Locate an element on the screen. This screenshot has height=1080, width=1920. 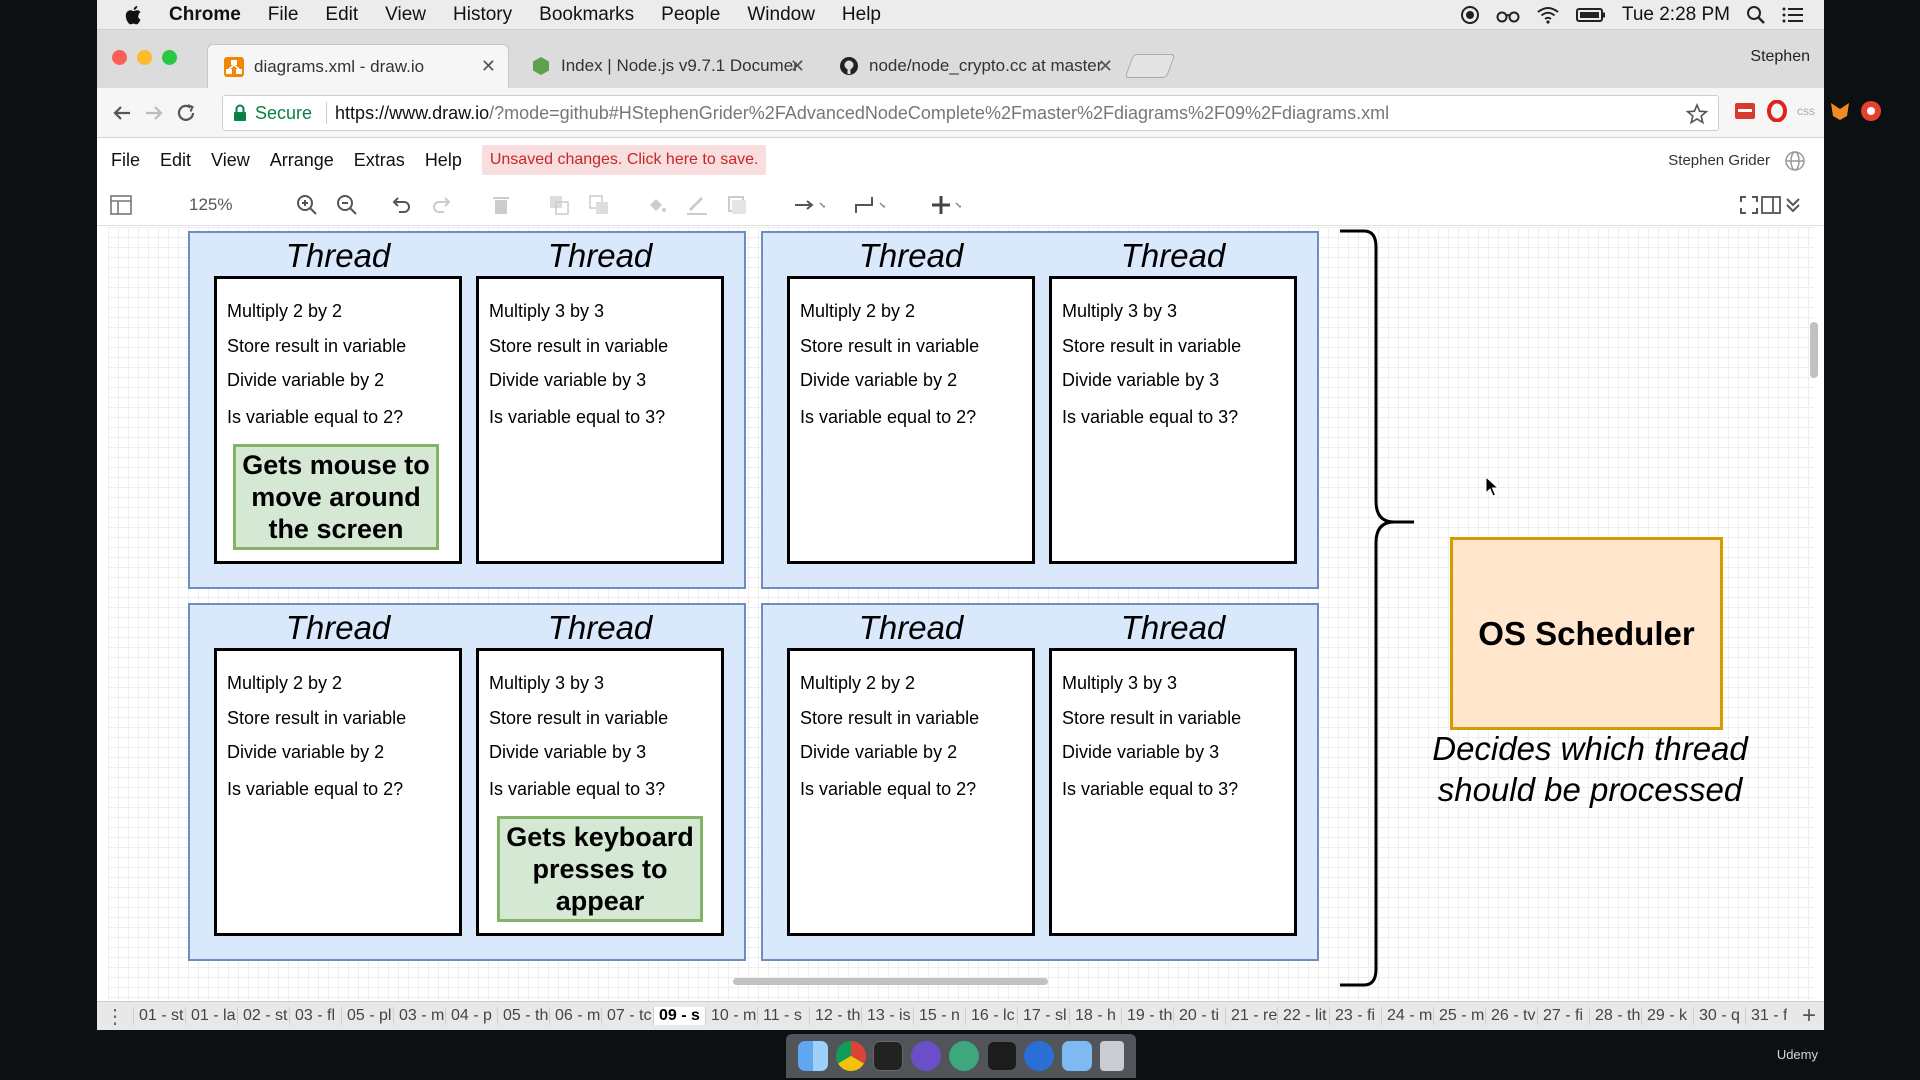
red-circle-extension-icon is located at coordinates (1871, 111).